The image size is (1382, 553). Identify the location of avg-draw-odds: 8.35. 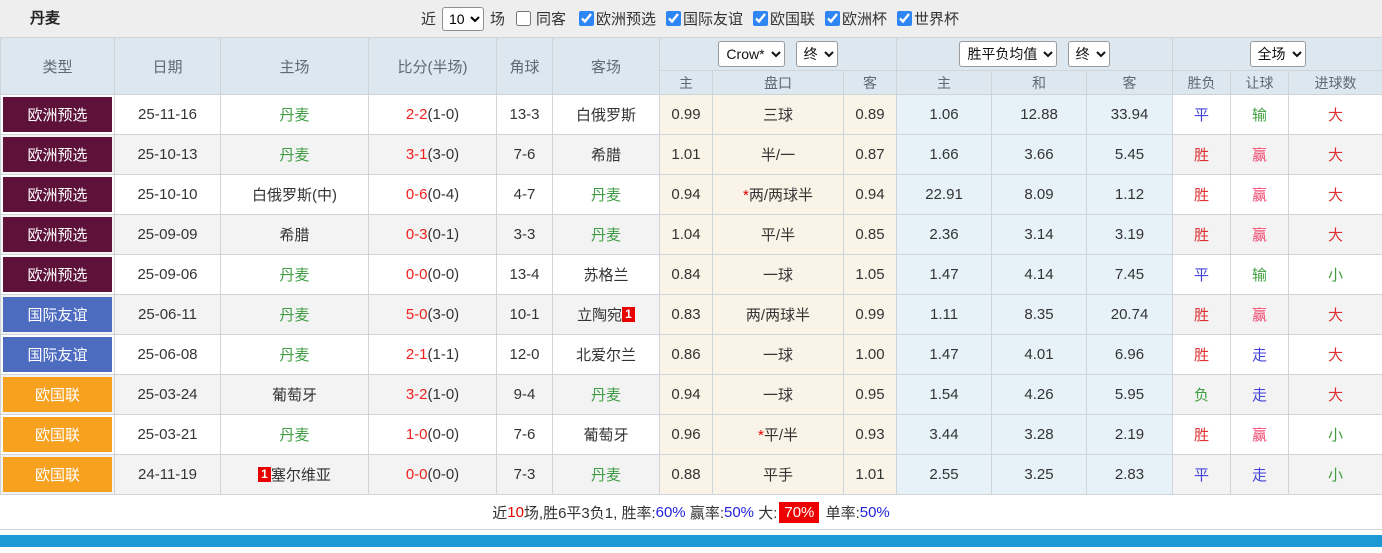
(1039, 314).